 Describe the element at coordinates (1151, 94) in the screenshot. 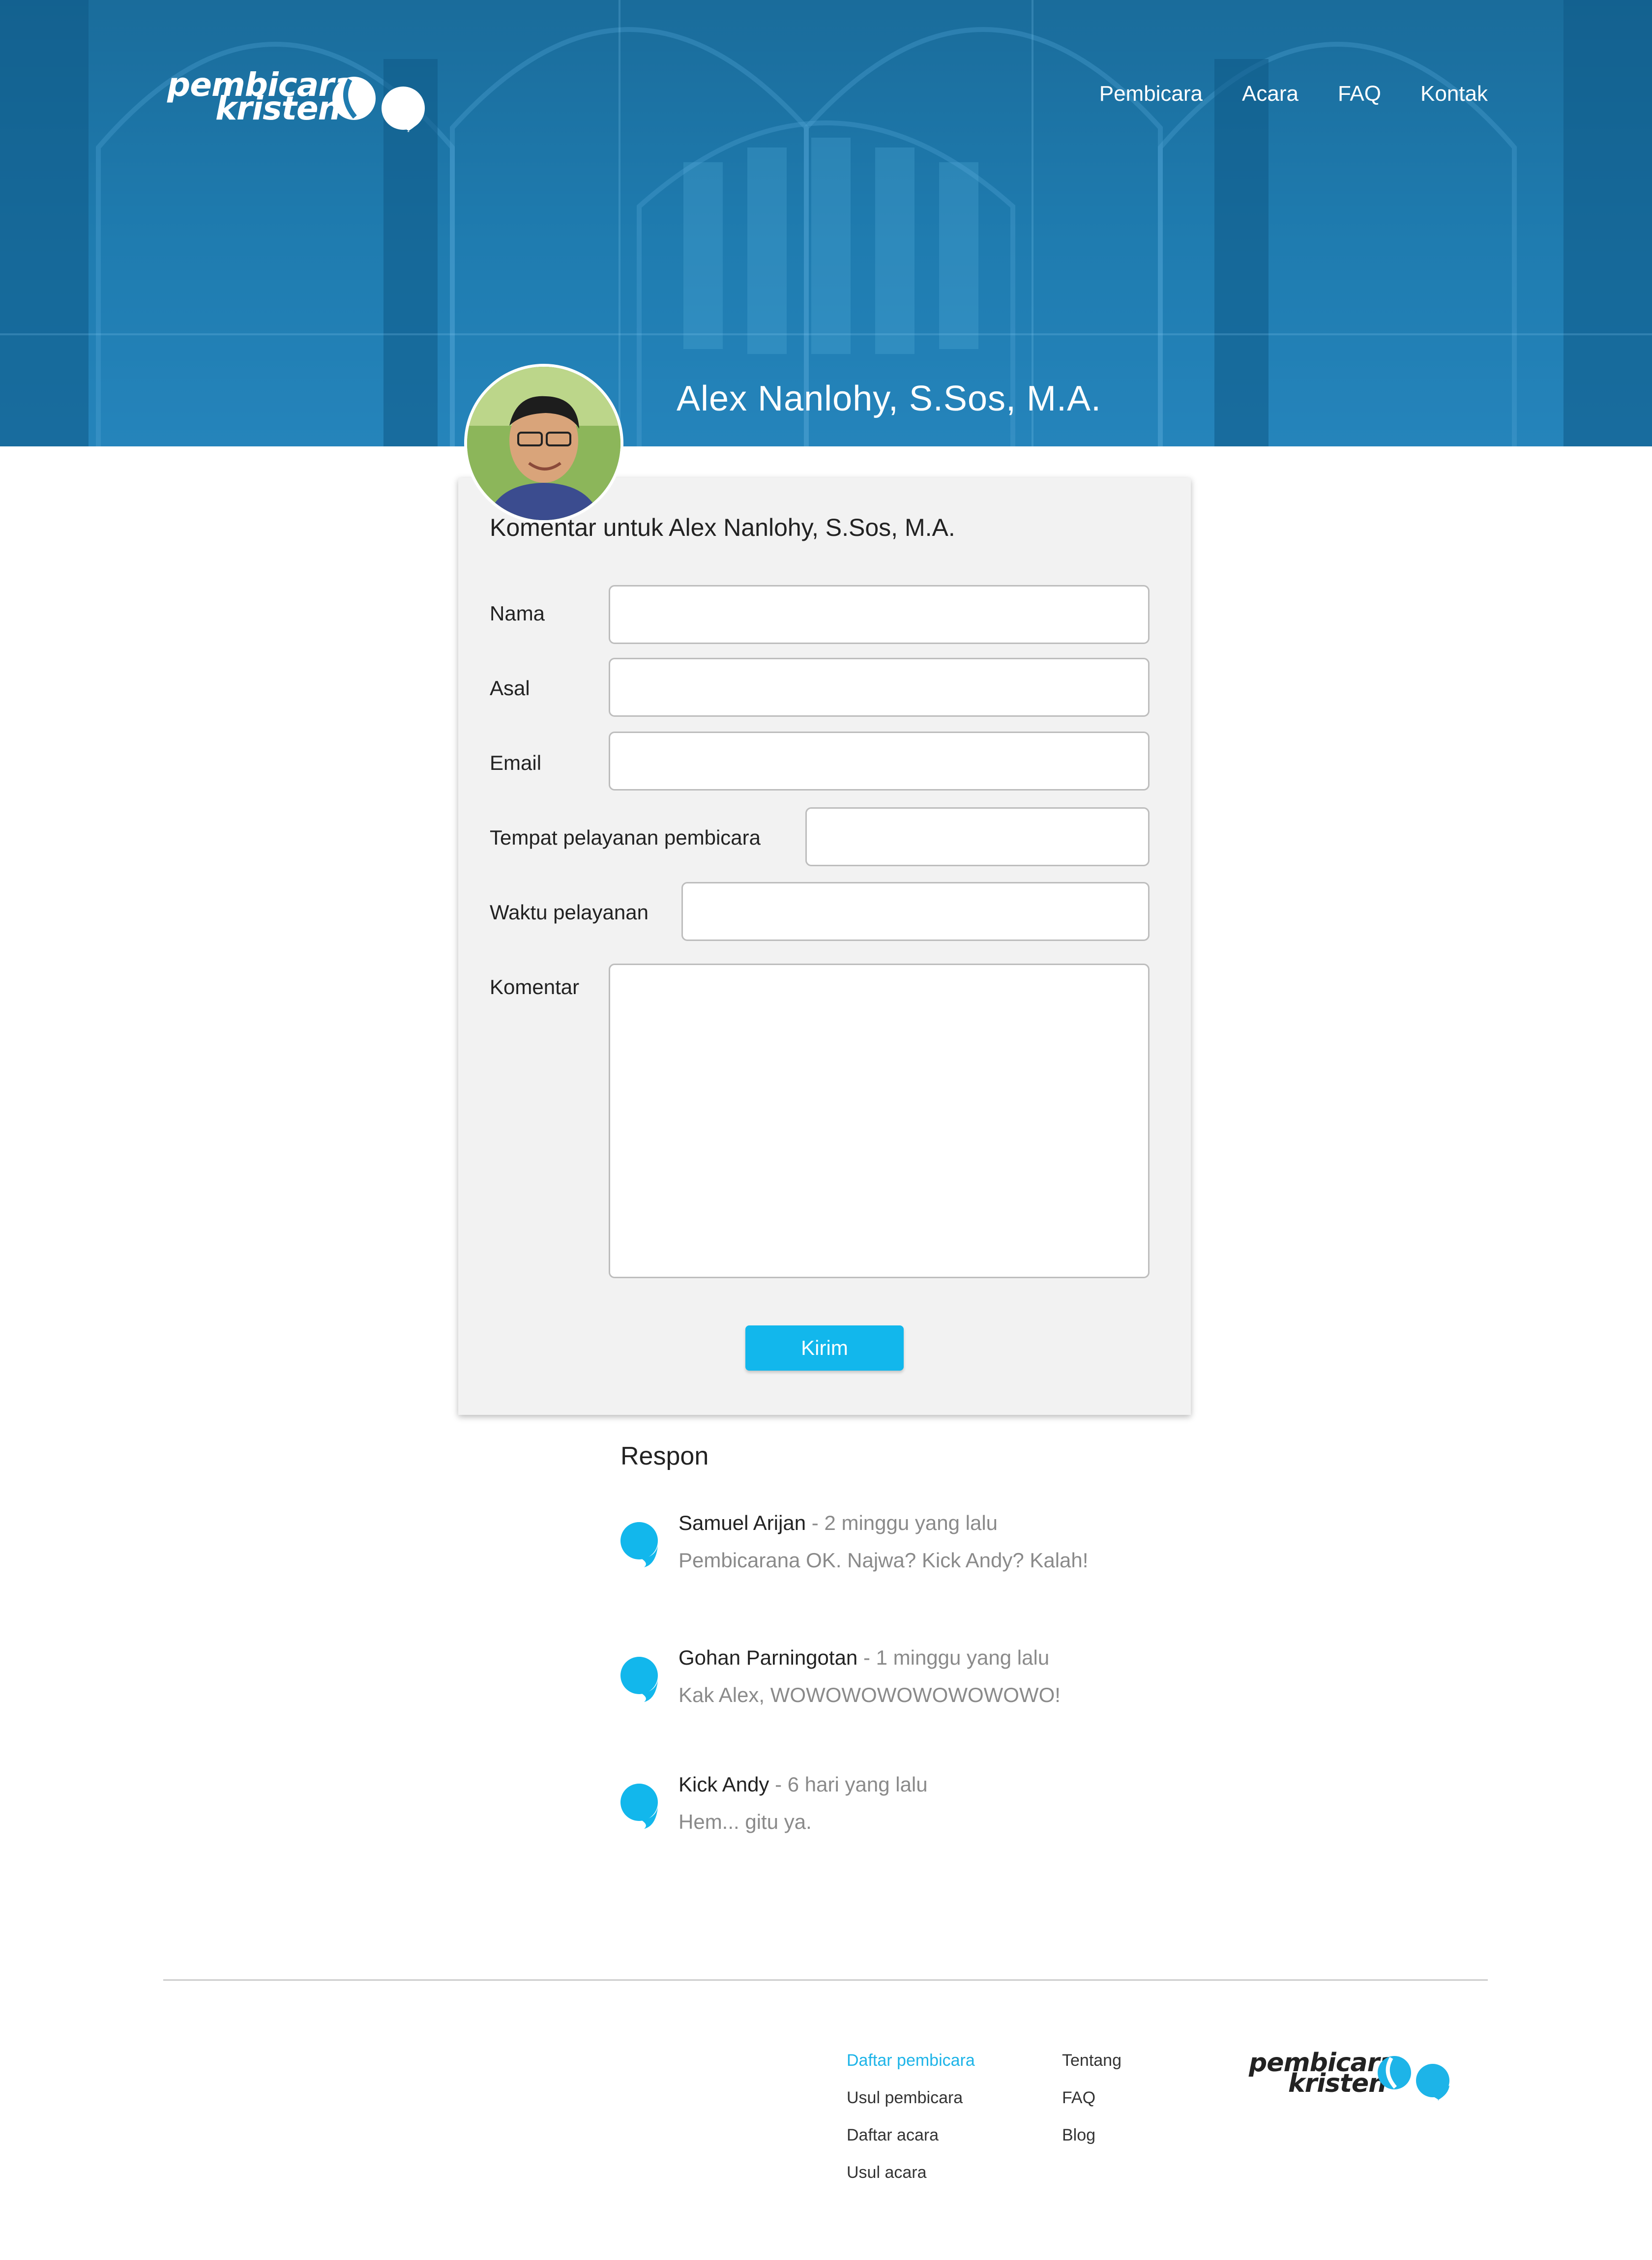

I see `nav-pembicara: Pembicara` at that location.